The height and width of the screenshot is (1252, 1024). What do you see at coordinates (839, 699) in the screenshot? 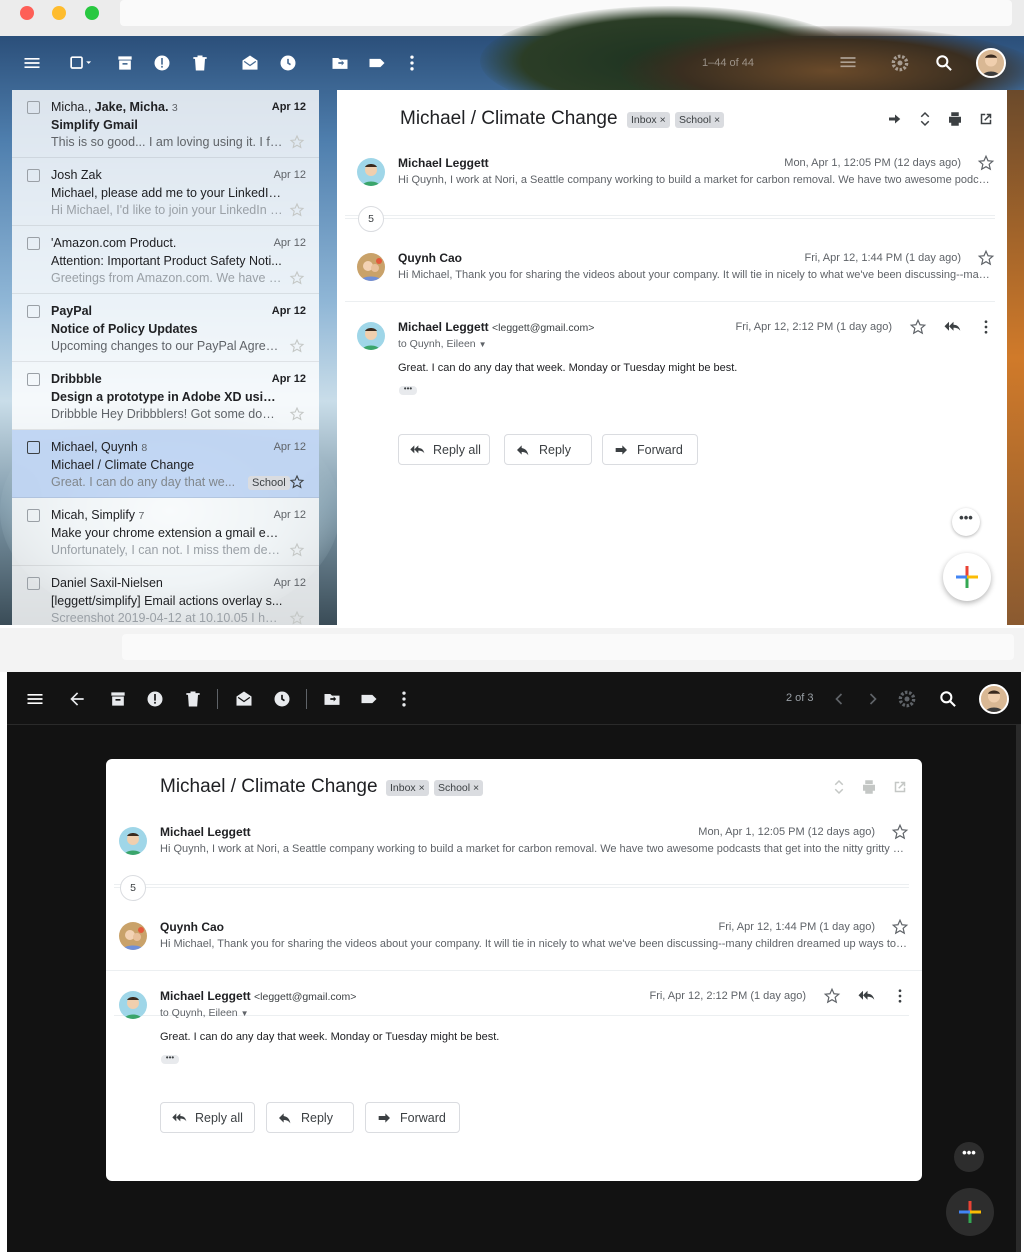
I see `chevron-left-icon` at bounding box center [839, 699].